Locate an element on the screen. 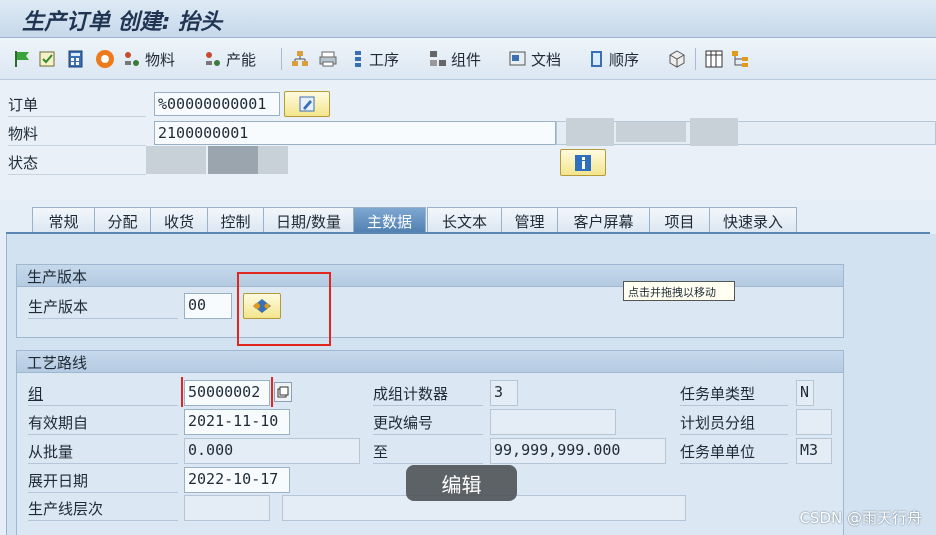 This screenshot has height=535, width=936. material-number-field: 2100000001 is located at coordinates (355, 133).